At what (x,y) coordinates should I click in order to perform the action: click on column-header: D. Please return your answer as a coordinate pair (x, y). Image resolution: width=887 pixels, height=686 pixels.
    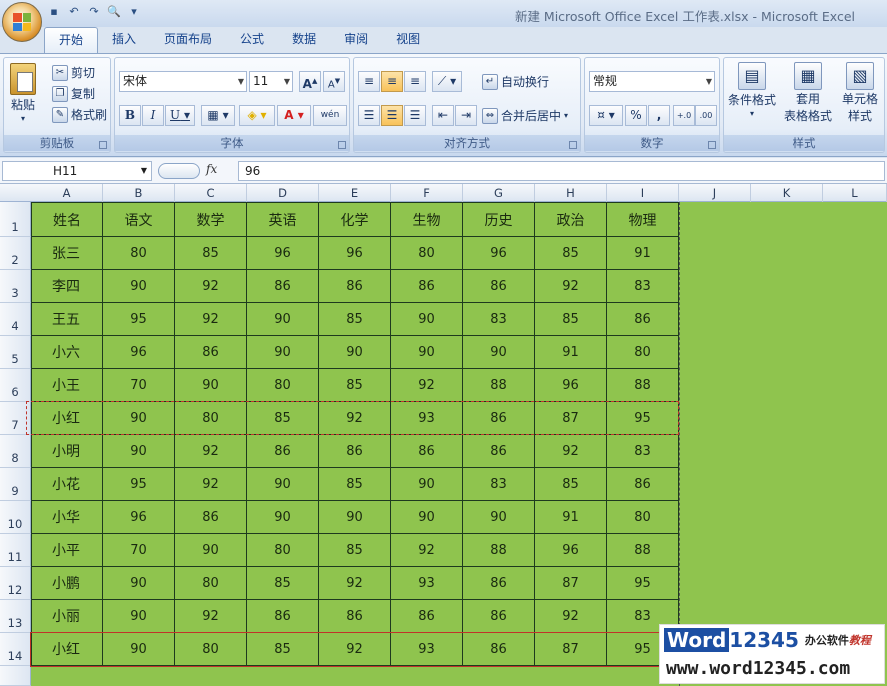
    Looking at the image, I should click on (283, 193).